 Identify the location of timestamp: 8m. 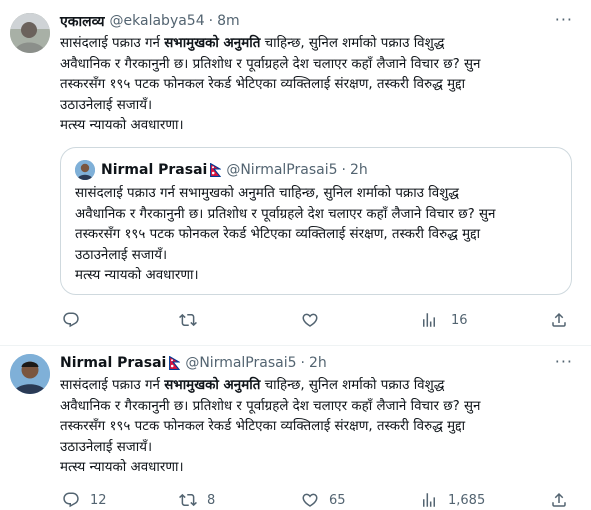
(228, 21).